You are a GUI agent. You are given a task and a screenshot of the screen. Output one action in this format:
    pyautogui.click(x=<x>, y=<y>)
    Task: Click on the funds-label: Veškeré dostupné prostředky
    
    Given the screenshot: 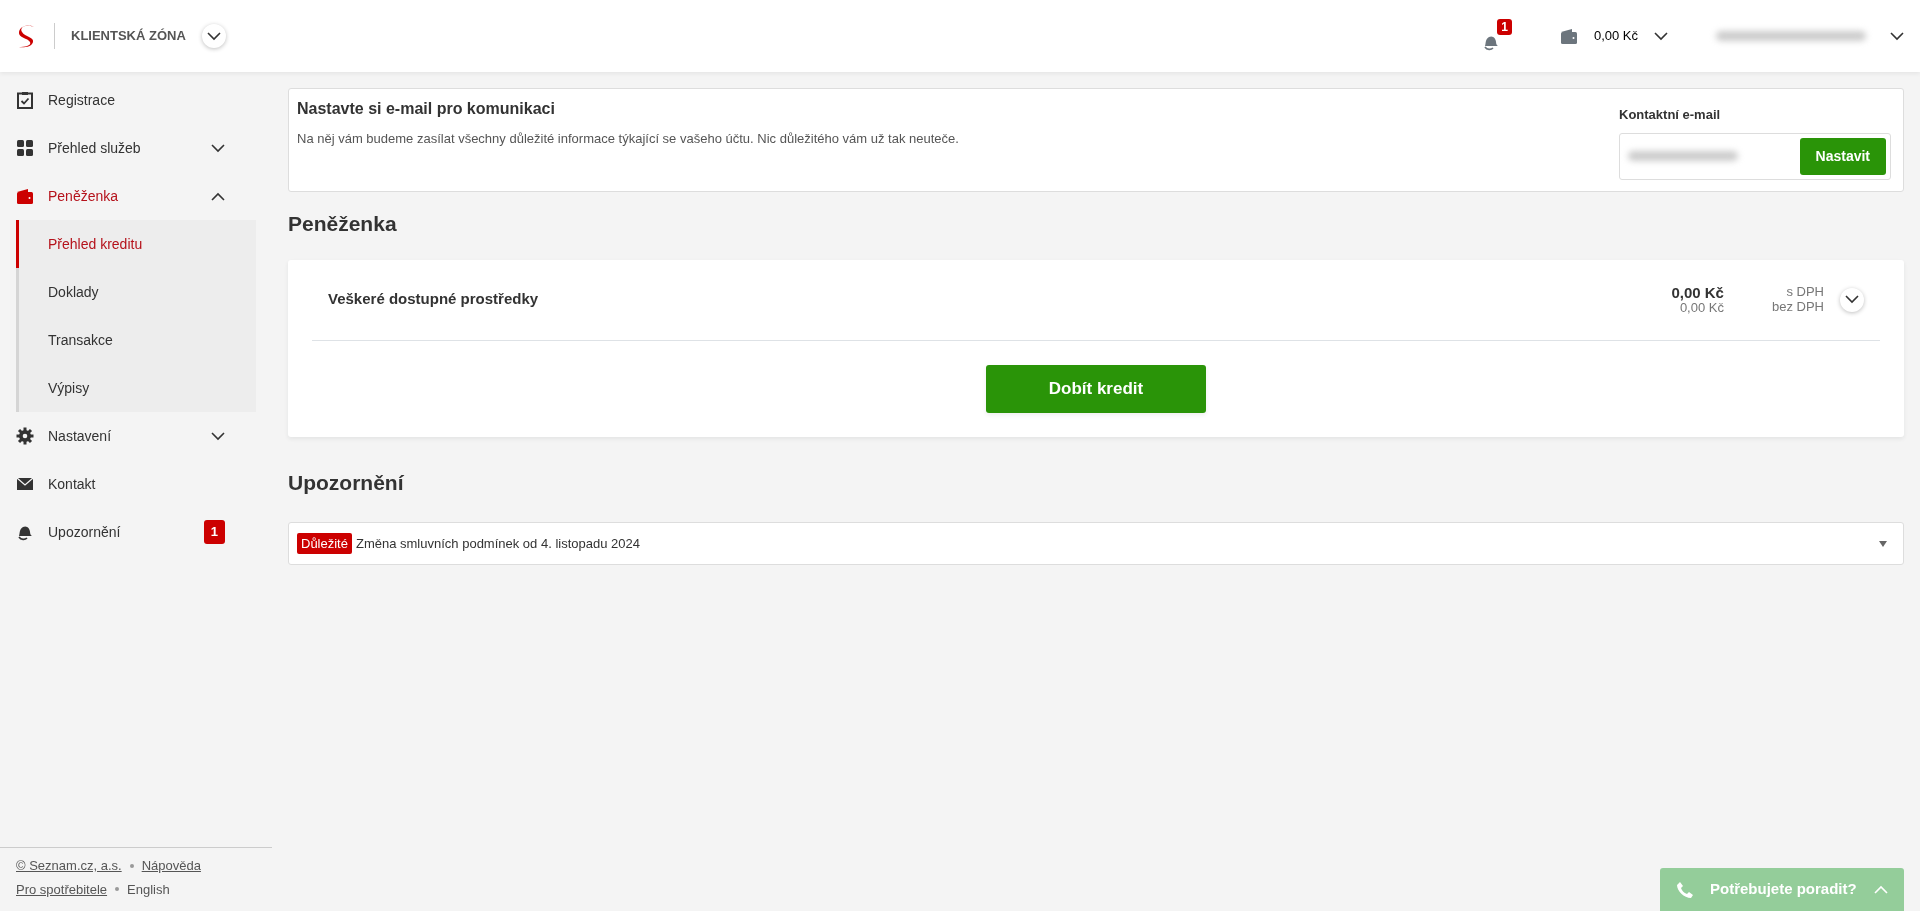 What is the action you would take?
    pyautogui.click(x=433, y=299)
    